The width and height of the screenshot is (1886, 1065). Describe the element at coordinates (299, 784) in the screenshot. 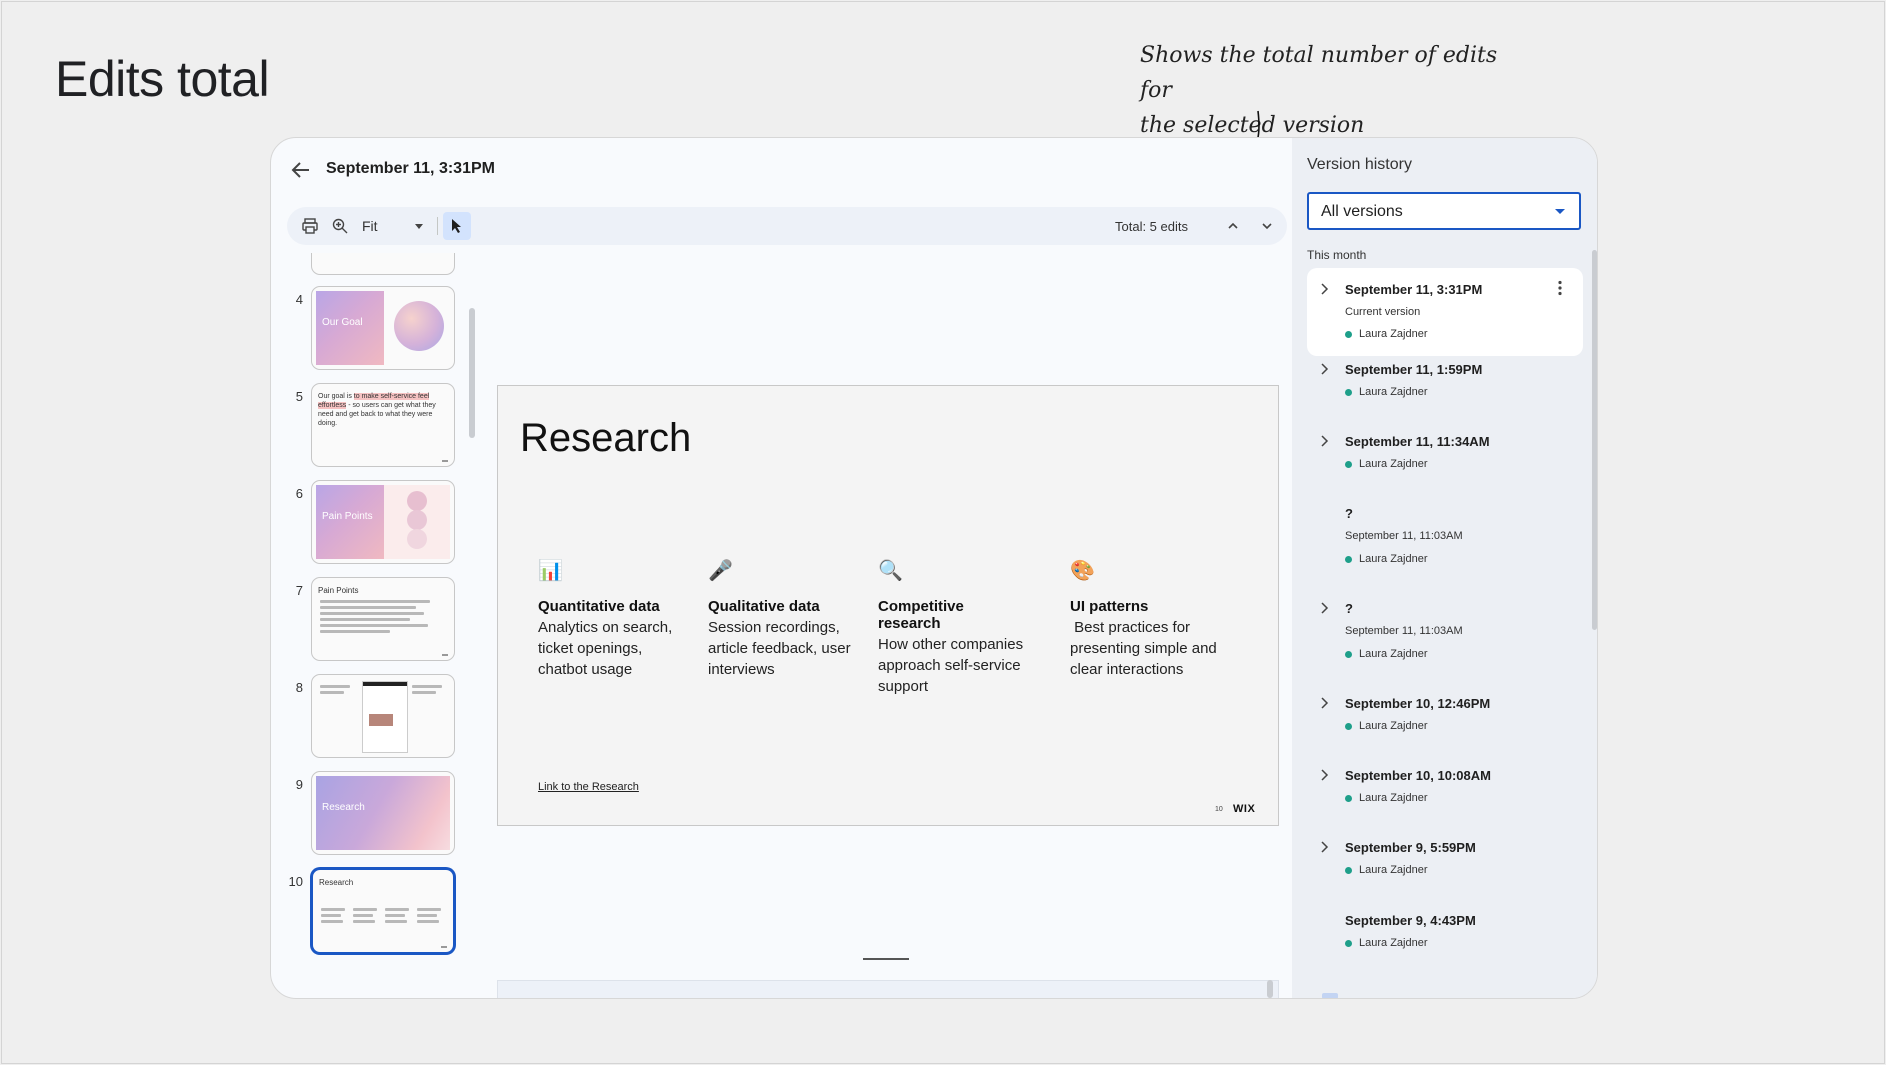

I see `thumbnail-number: 9` at that location.